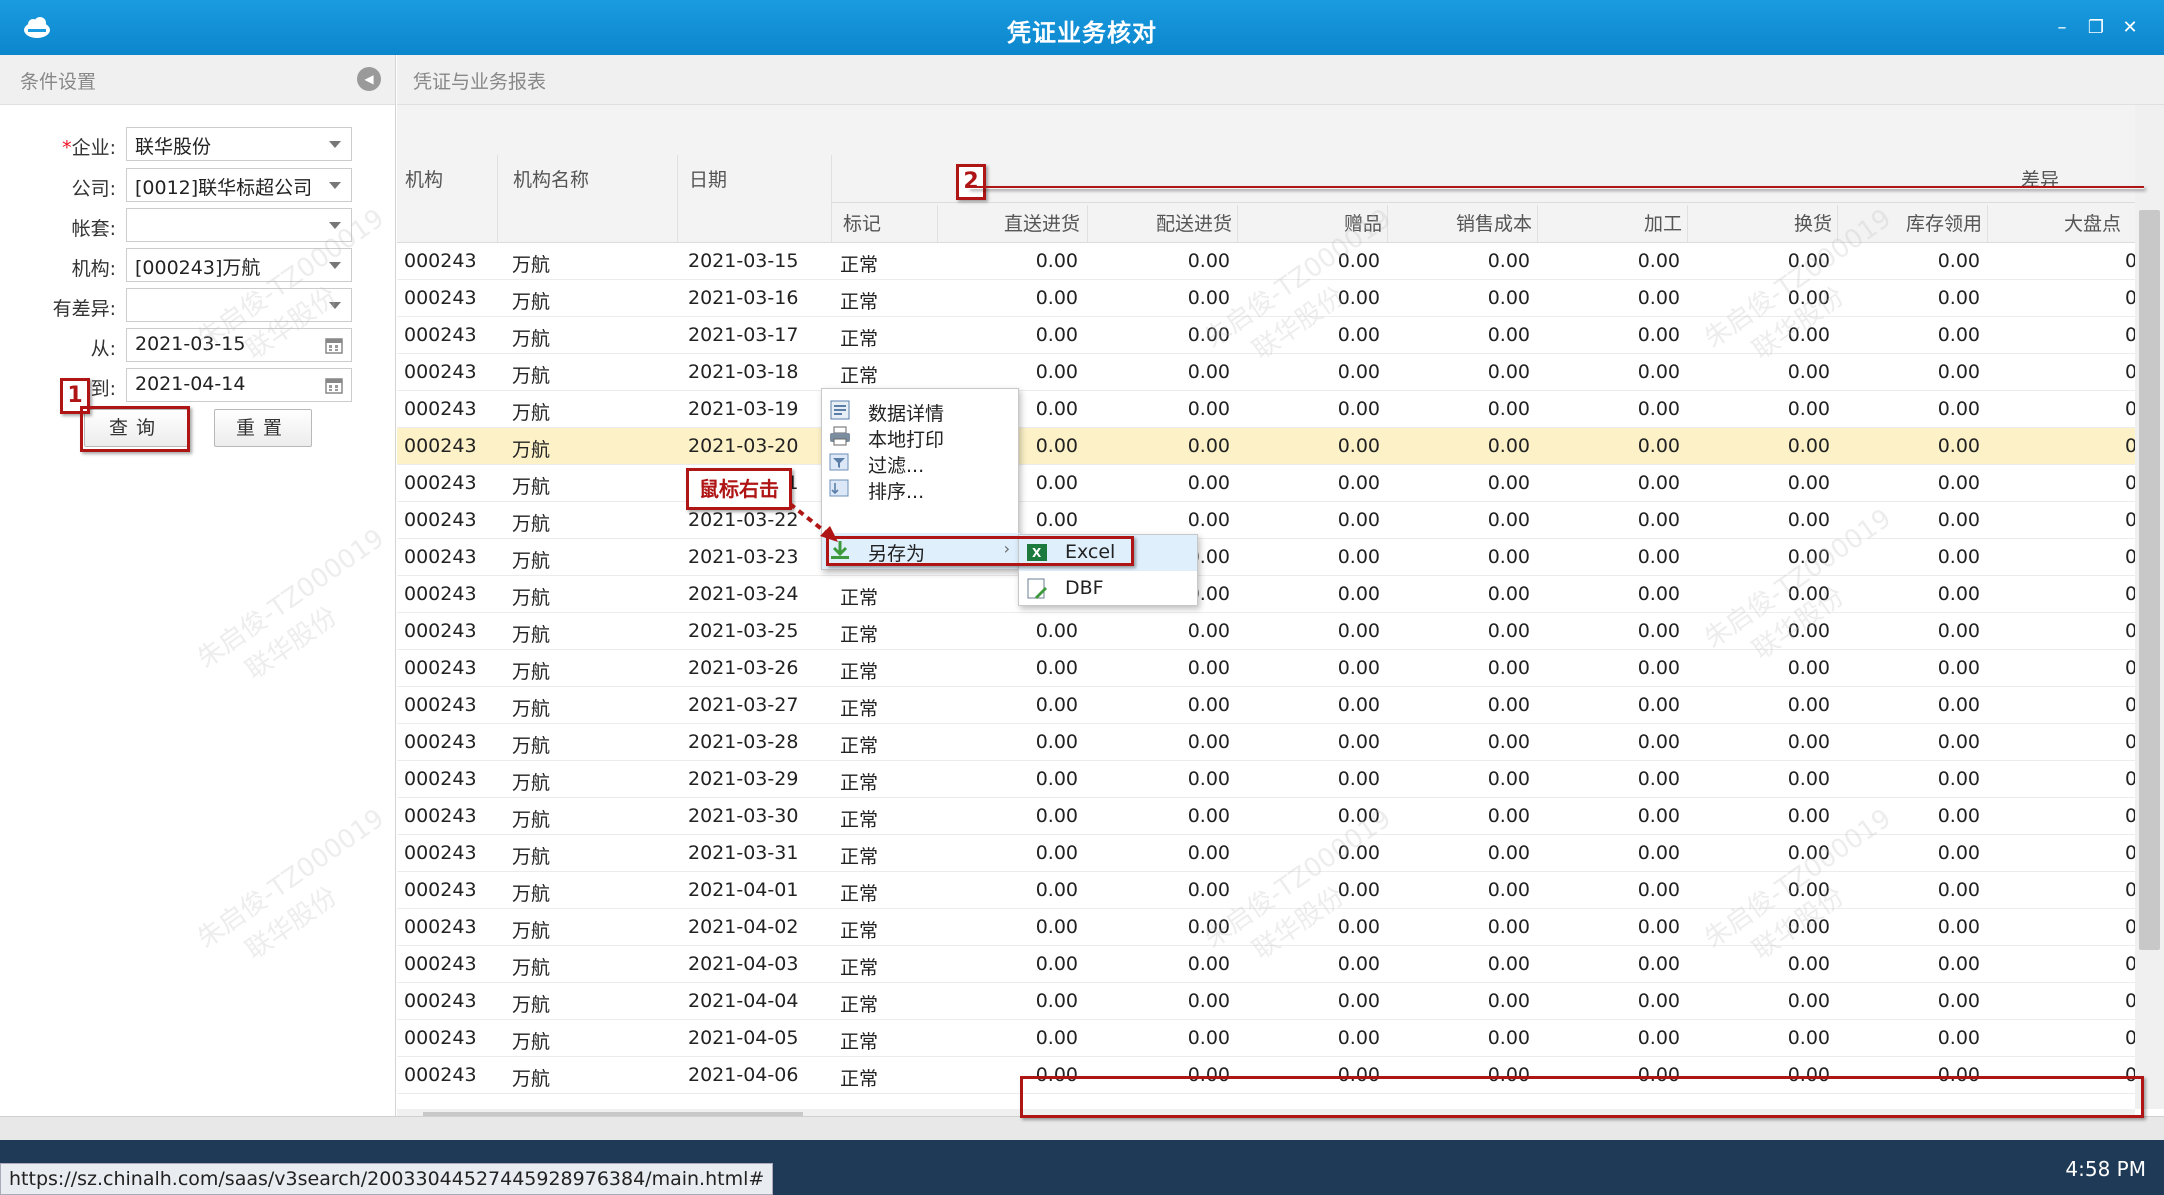  I want to click on column-header: 库存领用, so click(1944, 222).